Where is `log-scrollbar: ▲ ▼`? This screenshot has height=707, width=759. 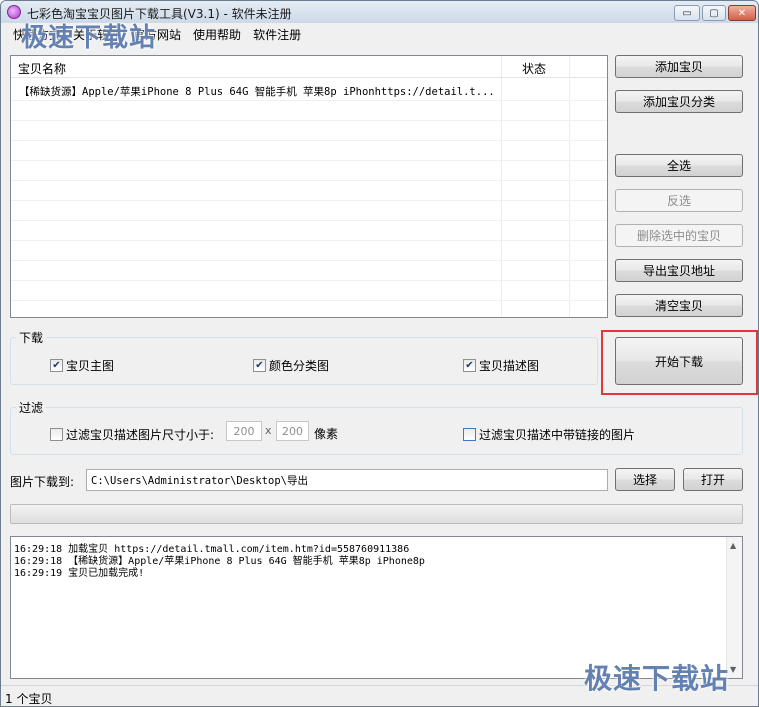
log-scrollbar: ▲ ▼ is located at coordinates (734, 607).